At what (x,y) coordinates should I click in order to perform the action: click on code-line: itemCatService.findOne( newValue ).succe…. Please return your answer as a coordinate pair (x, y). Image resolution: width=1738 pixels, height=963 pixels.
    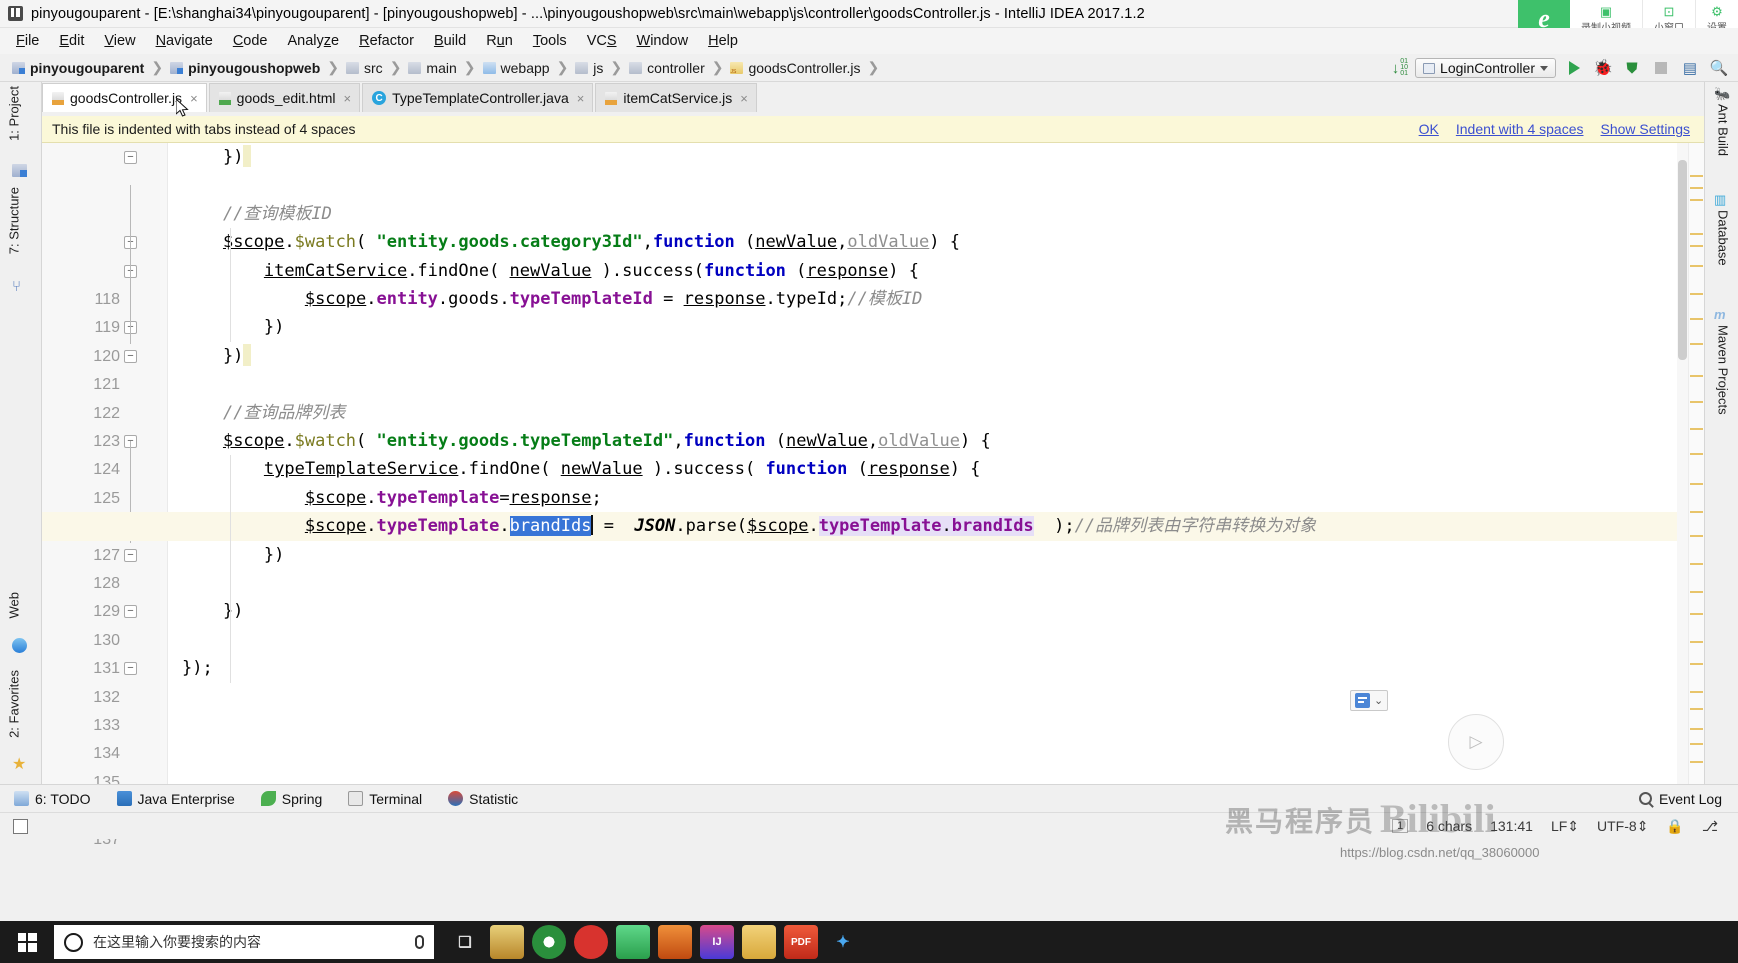
    Looking at the image, I should click on (550, 271).